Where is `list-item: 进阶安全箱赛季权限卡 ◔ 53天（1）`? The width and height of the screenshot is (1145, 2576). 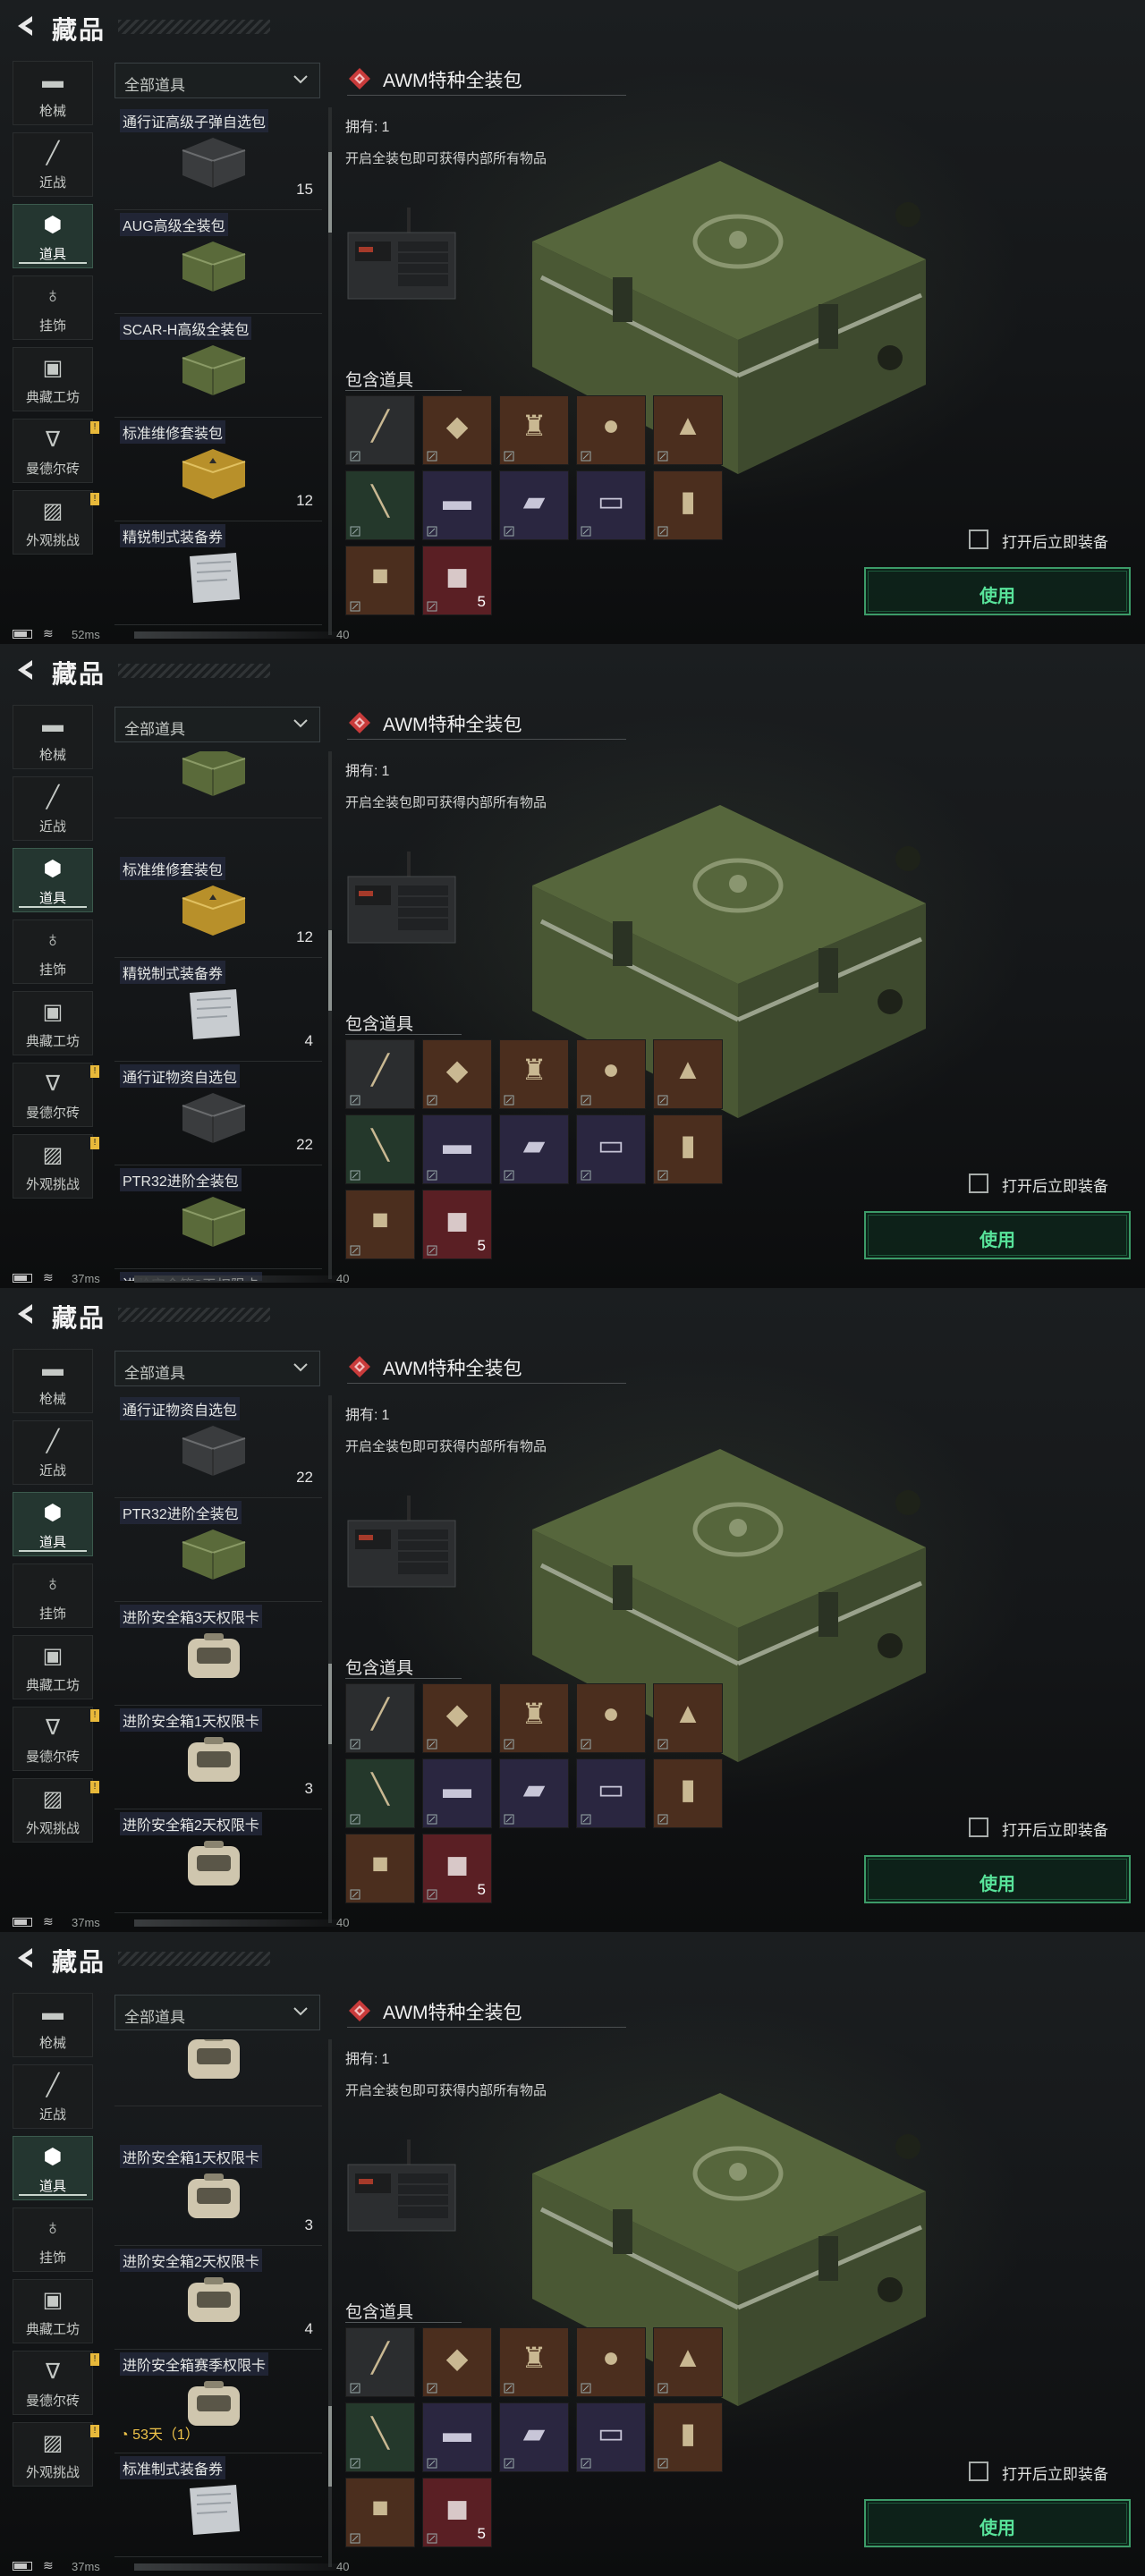 list-item: 进阶安全箱赛季权限卡 ◔ 53天（1） is located at coordinates (218, 2402).